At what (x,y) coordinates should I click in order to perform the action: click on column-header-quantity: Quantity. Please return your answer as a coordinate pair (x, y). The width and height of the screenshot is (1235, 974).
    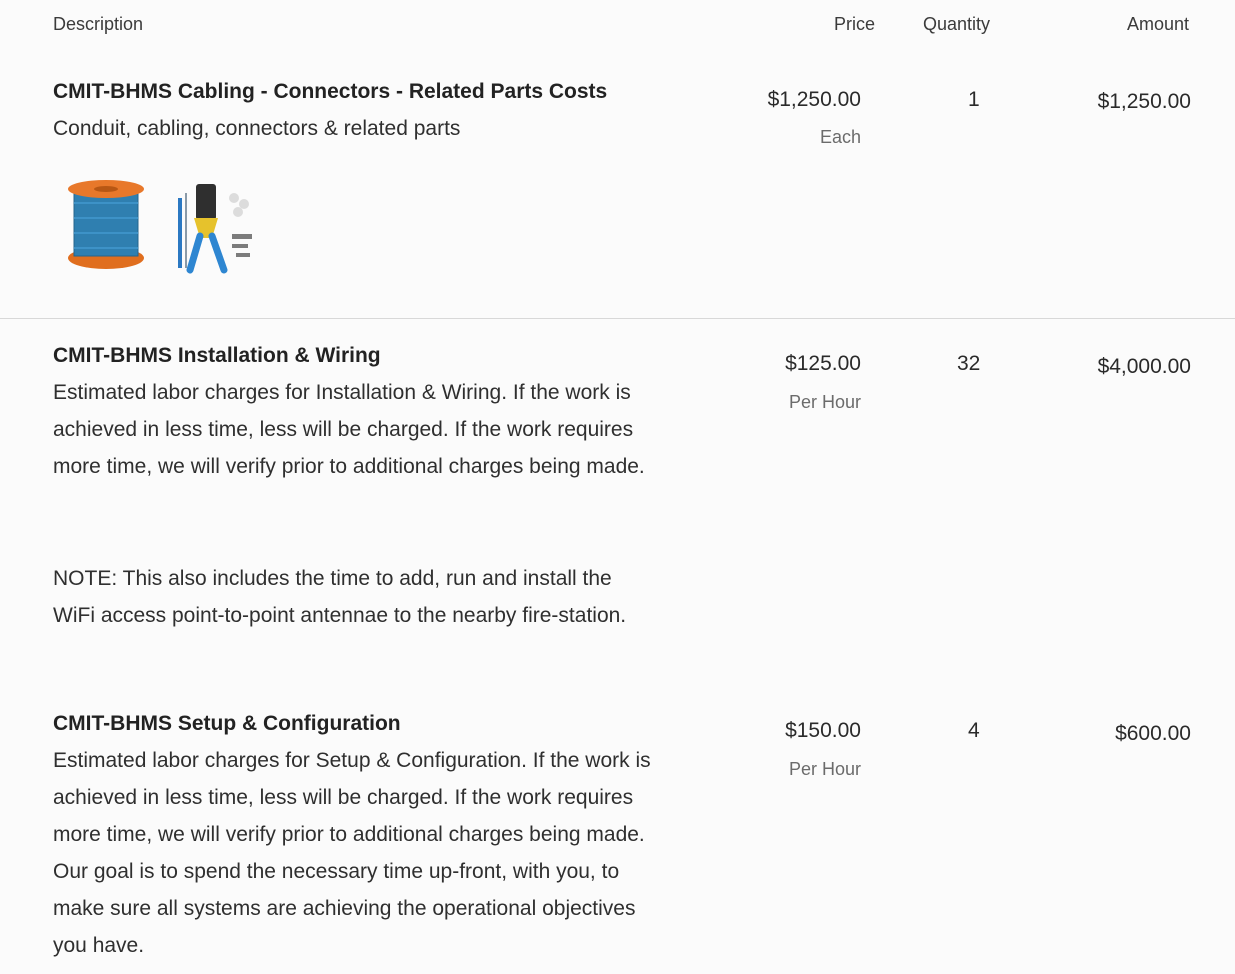
    Looking at the image, I should click on (957, 24).